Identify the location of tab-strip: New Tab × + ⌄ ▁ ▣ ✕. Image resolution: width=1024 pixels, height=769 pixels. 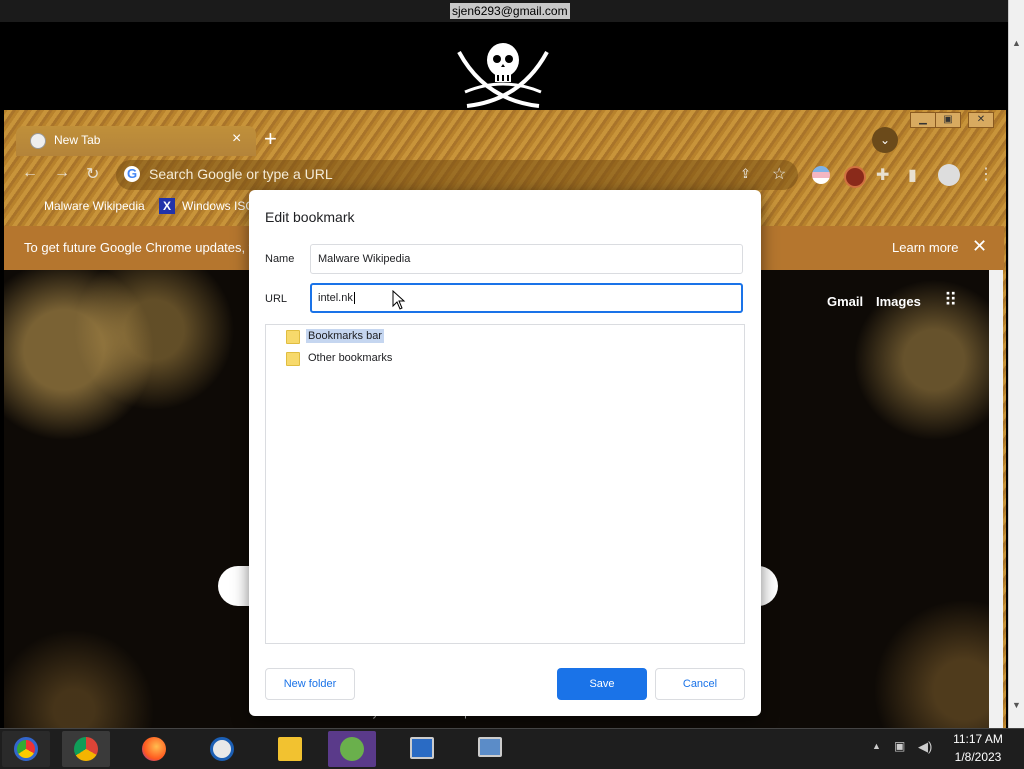
(505, 133).